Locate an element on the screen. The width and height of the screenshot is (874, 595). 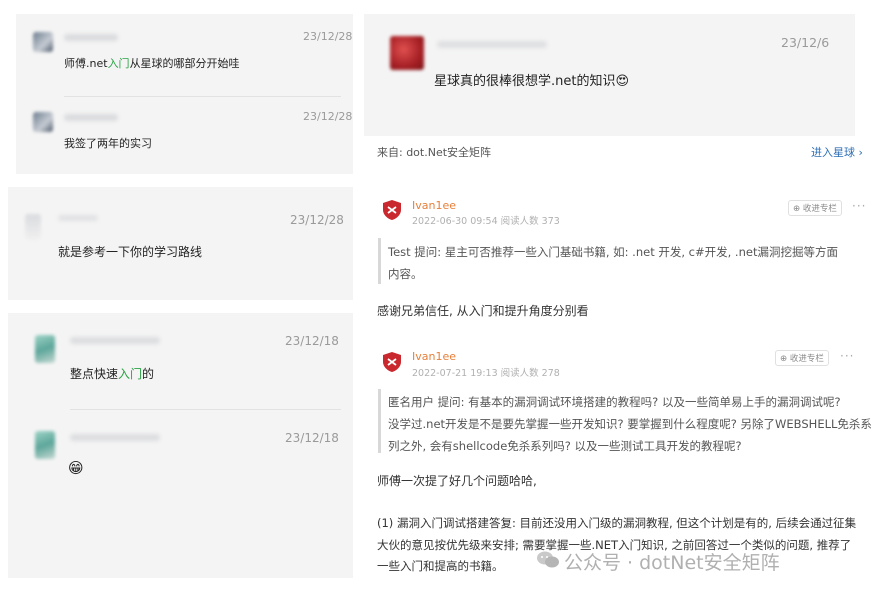
watermark-text: 公众号 · dotNet安全矩阵 is located at coordinates (672, 563).